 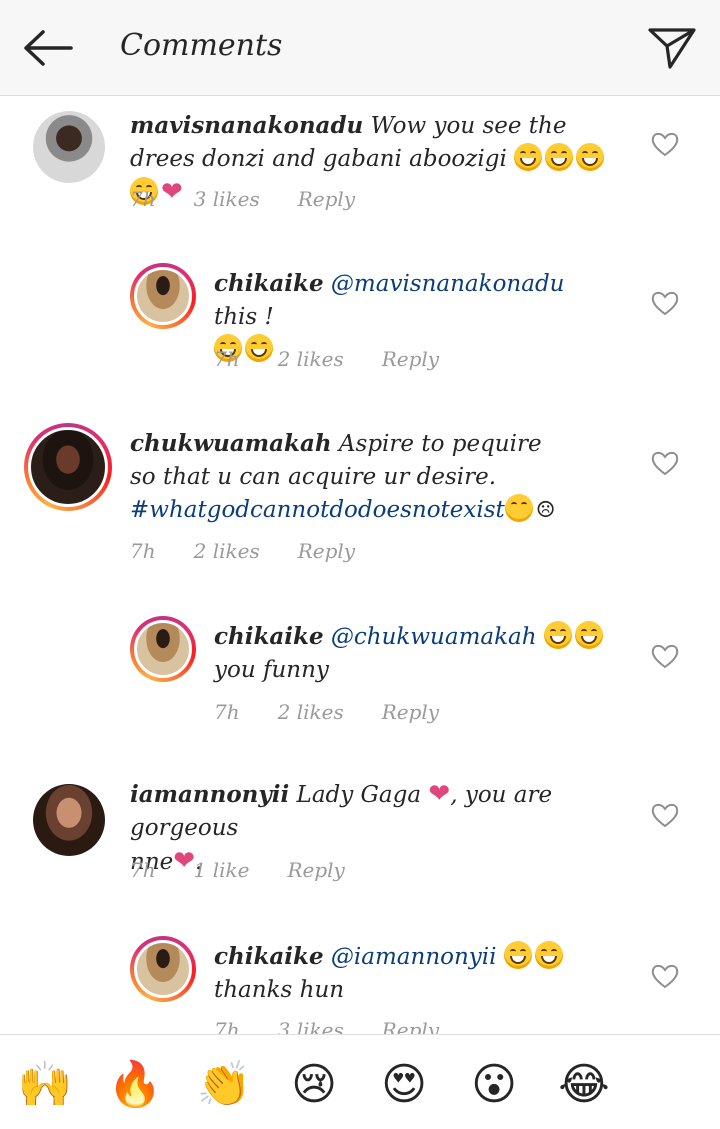 I want to click on frowning-face-emoji: ☹, so click(x=545, y=510).